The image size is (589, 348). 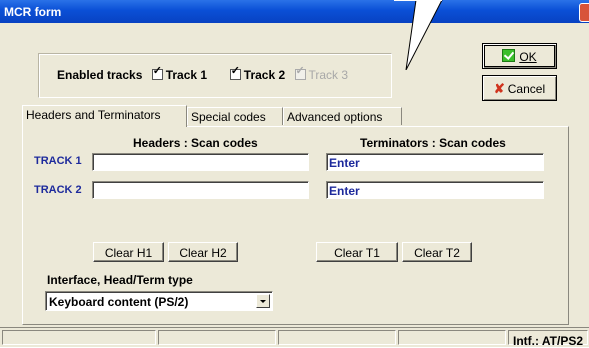 What do you see at coordinates (203, 252) in the screenshot?
I see `clear-h2-button: Clear H2` at bounding box center [203, 252].